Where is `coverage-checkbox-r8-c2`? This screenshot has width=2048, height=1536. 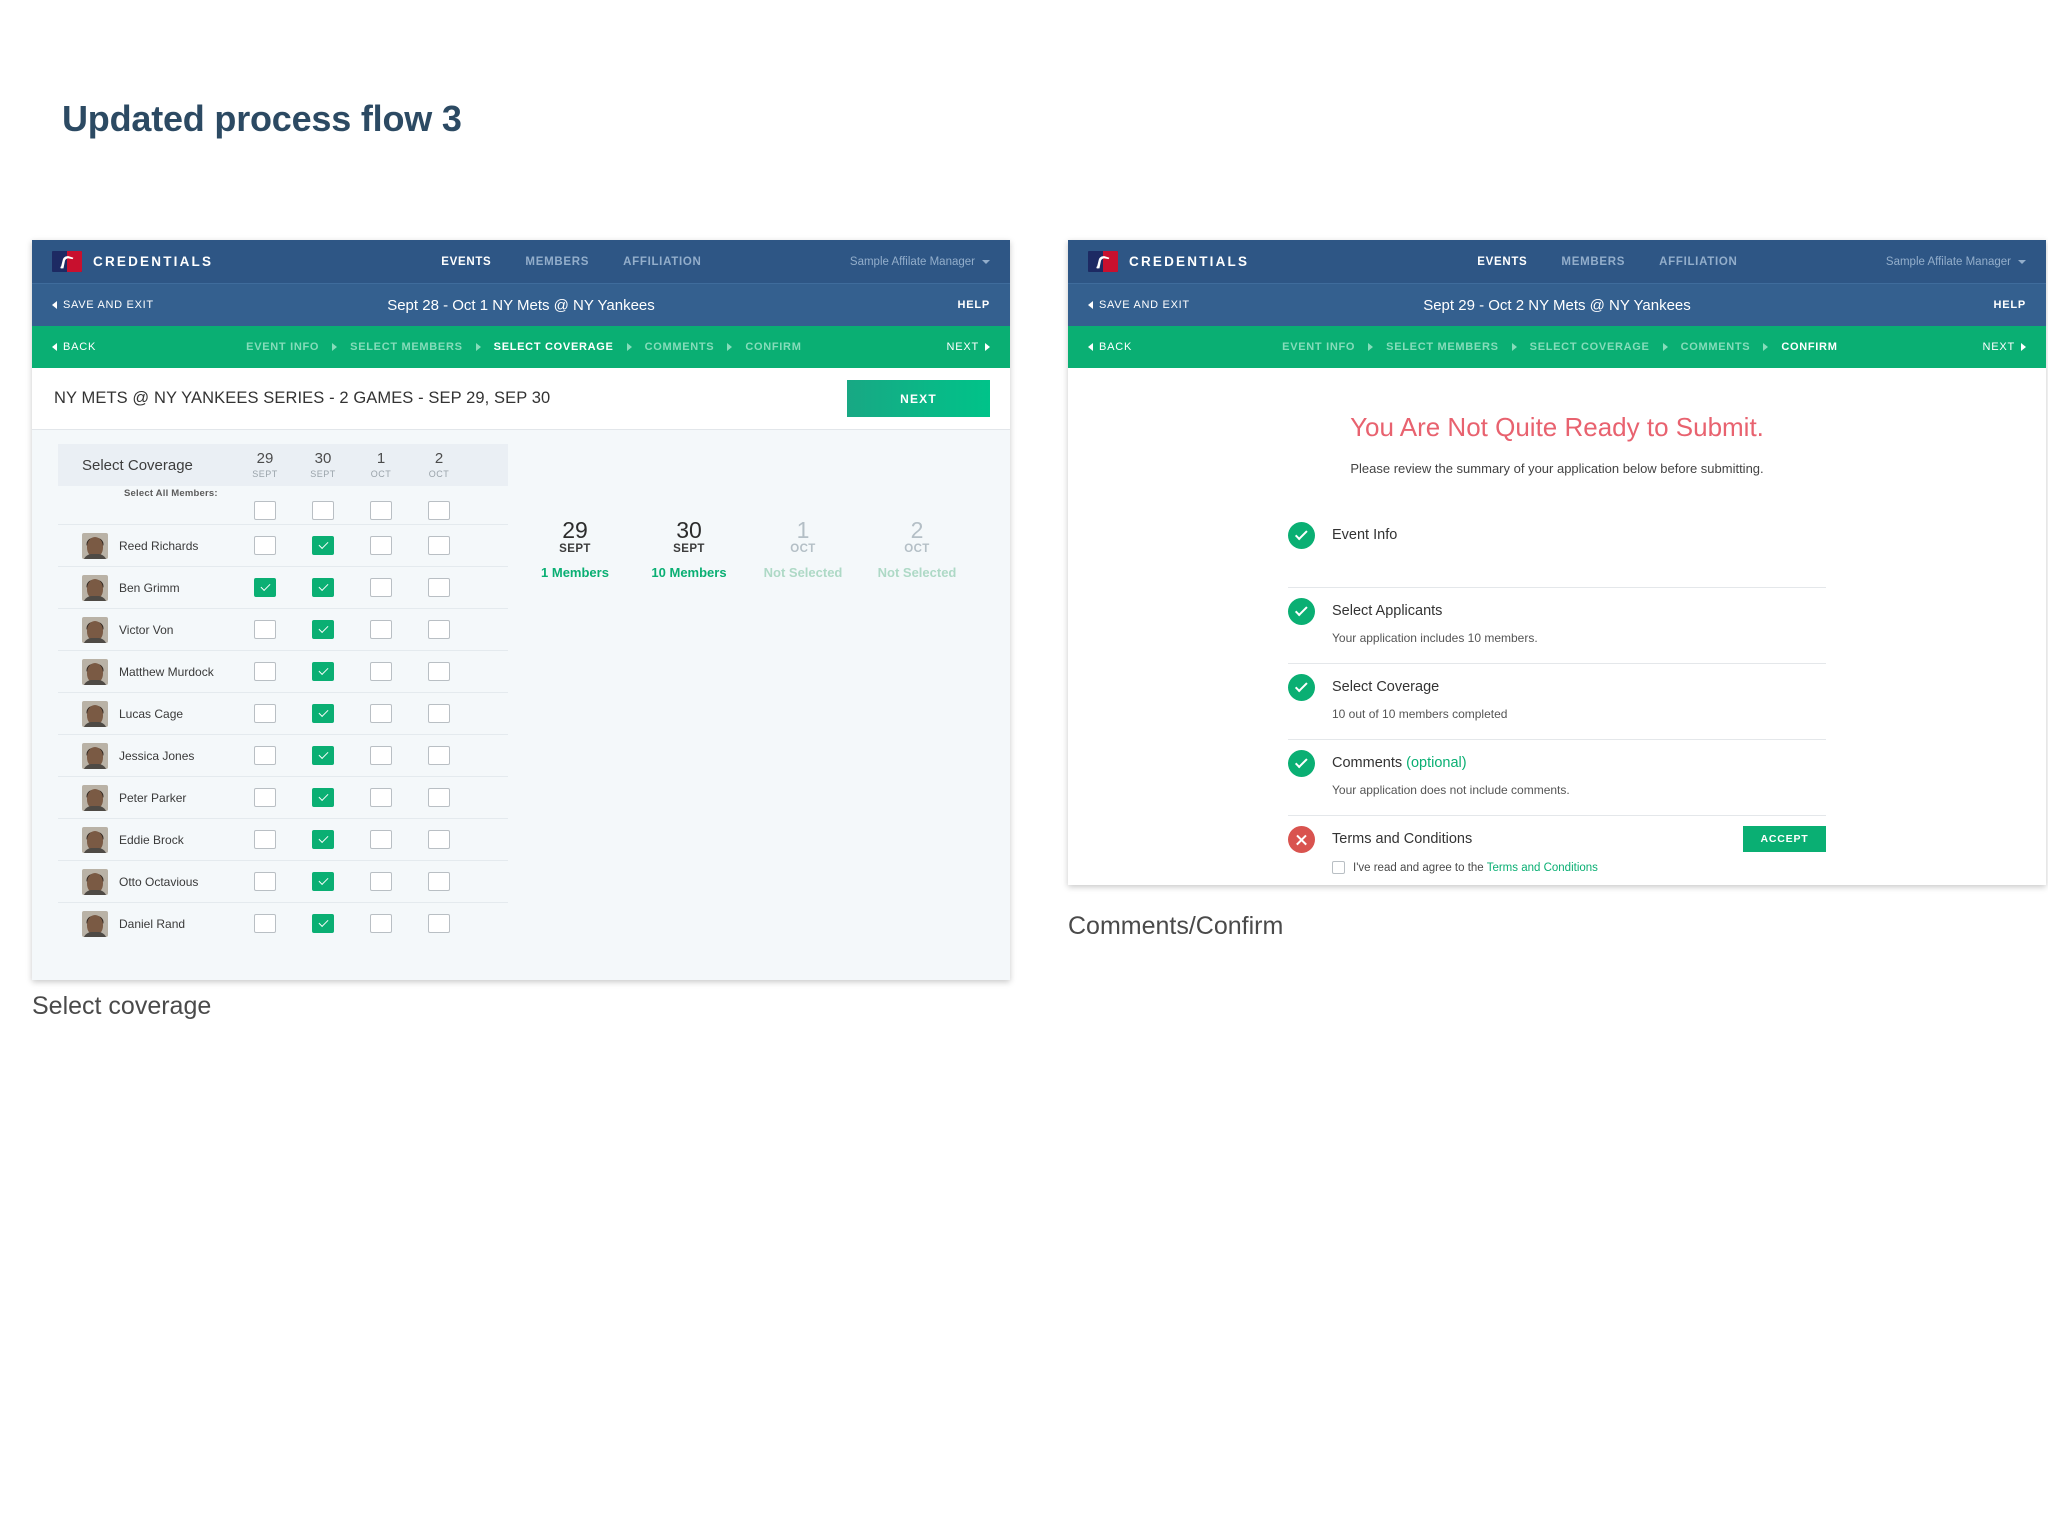
coverage-checkbox-r8-c2 is located at coordinates (381, 881).